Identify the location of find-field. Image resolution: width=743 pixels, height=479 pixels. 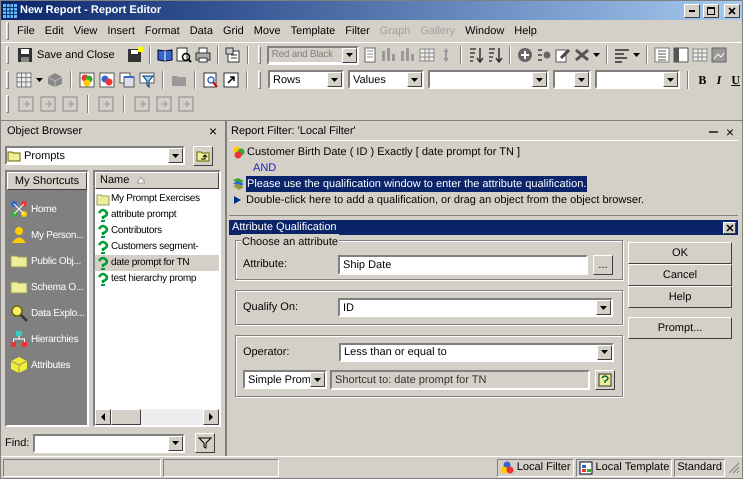
(109, 443).